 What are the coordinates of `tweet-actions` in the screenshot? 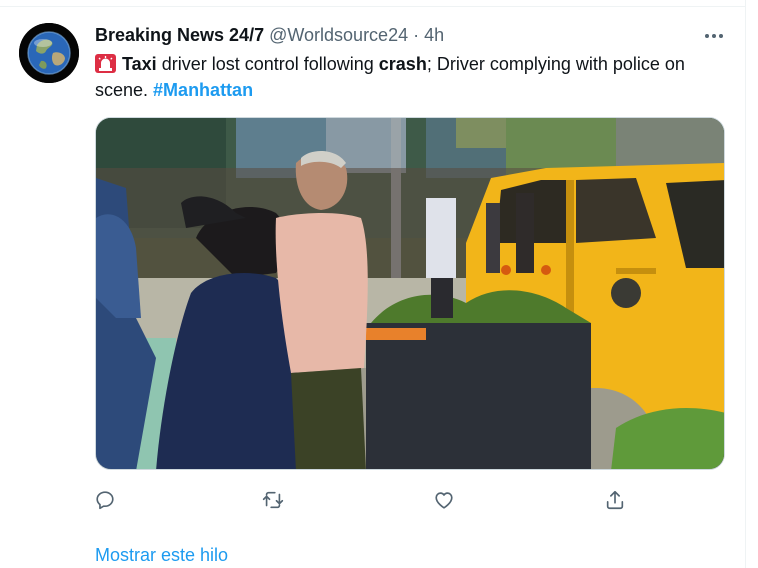 It's located at (365, 500).